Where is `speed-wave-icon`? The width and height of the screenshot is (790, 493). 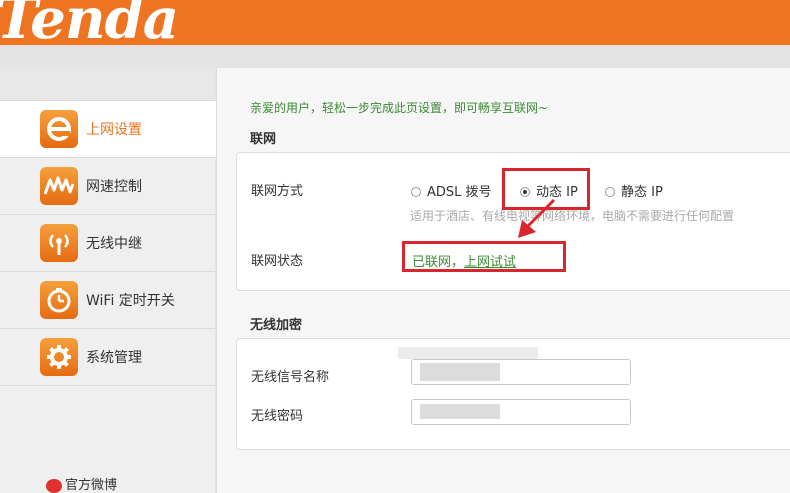 speed-wave-icon is located at coordinates (59, 186).